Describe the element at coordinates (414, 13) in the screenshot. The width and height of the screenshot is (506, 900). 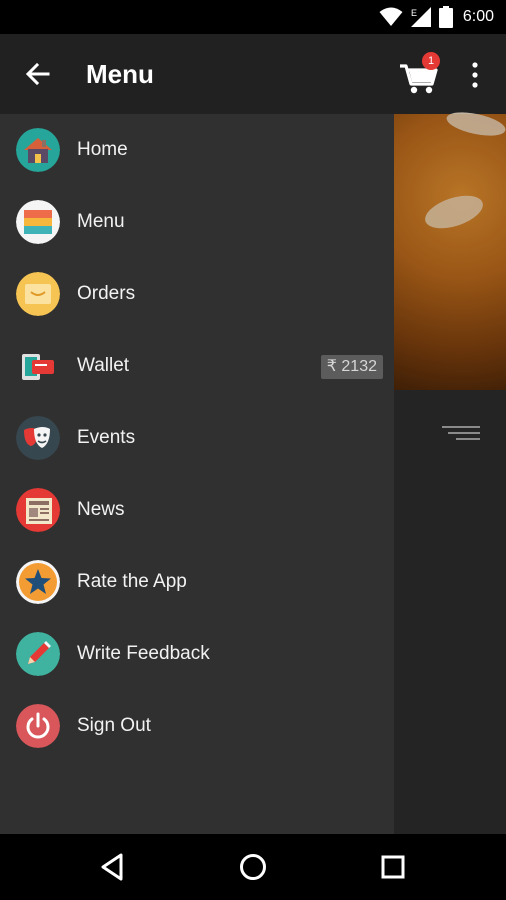
I see `network-type-label: E` at that location.